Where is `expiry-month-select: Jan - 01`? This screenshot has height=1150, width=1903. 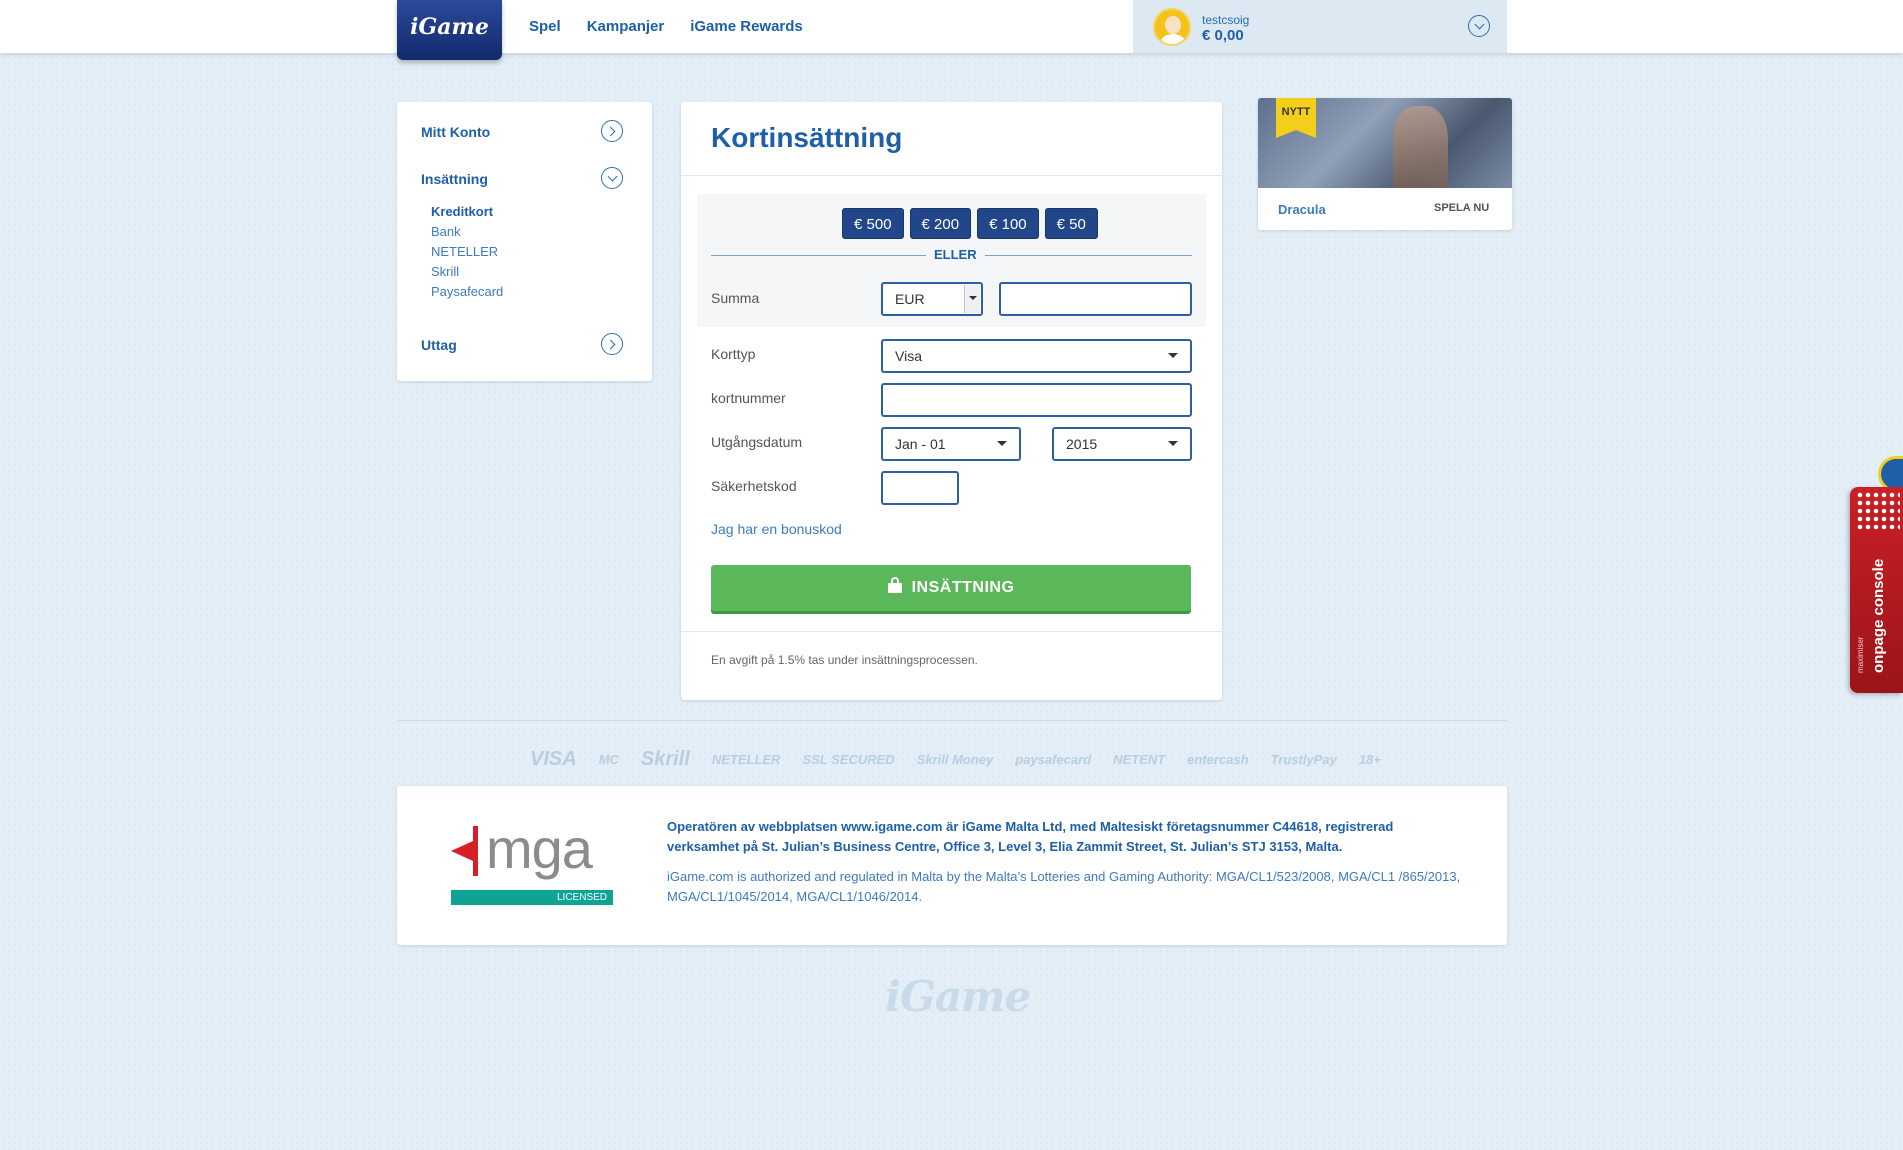
expiry-month-select: Jan - 01 is located at coordinates (951, 444).